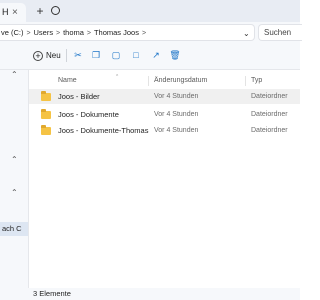 This screenshot has height=300, width=320. What do you see at coordinates (116, 32) in the screenshot?
I see `breadcrumb-thomas-joos: Thomas Joos` at bounding box center [116, 32].